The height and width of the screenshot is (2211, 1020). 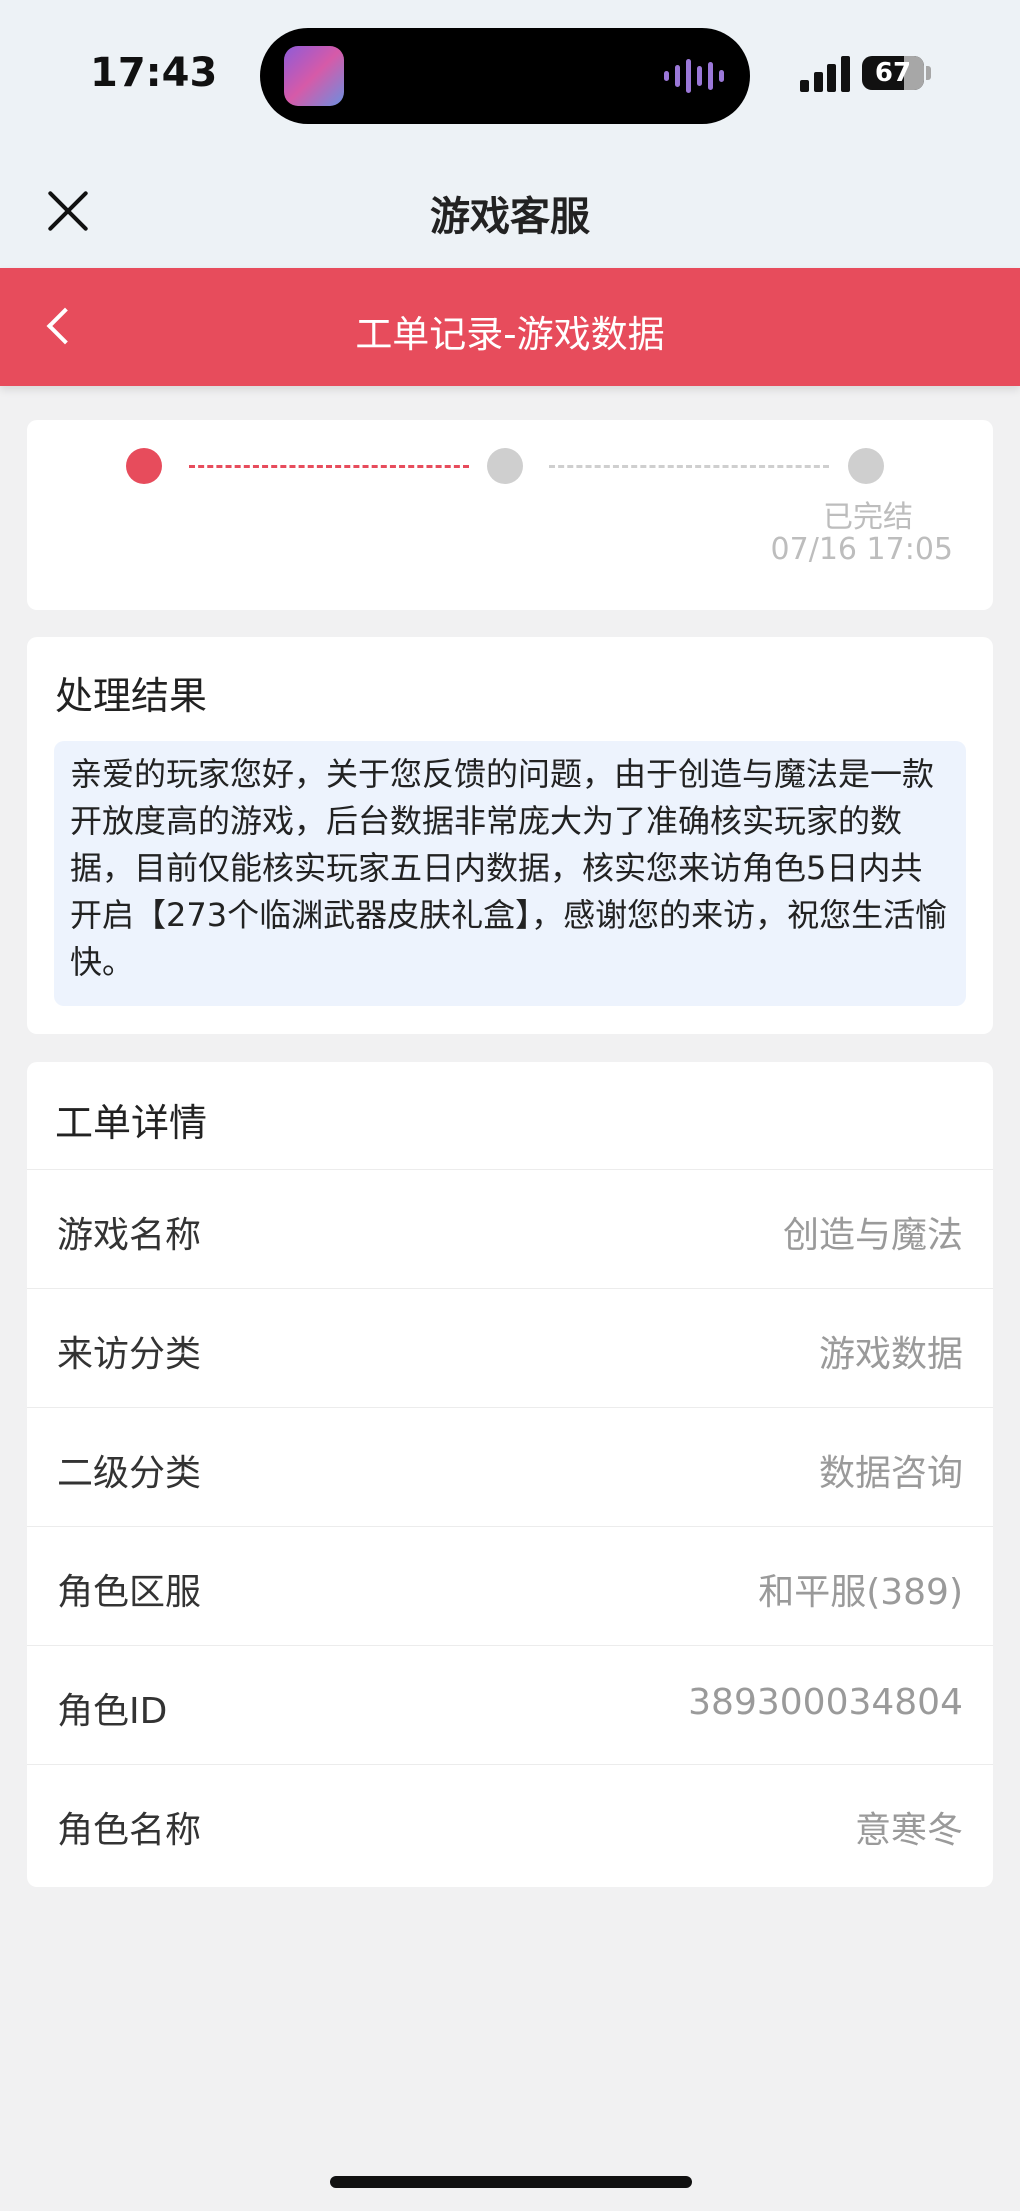 What do you see at coordinates (129, 1235) in the screenshot?
I see `detail-label: 游戏名称` at bounding box center [129, 1235].